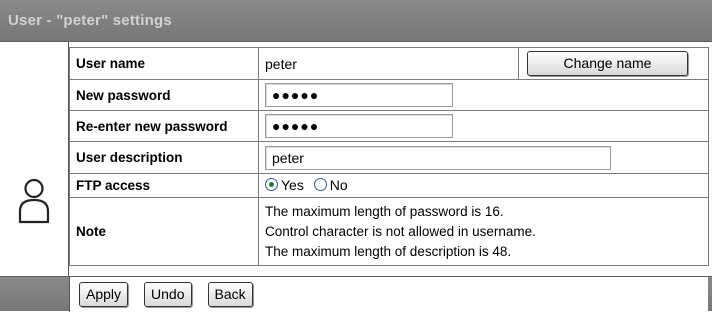  I want to click on ftp-yes-option: Yes, so click(284, 185).